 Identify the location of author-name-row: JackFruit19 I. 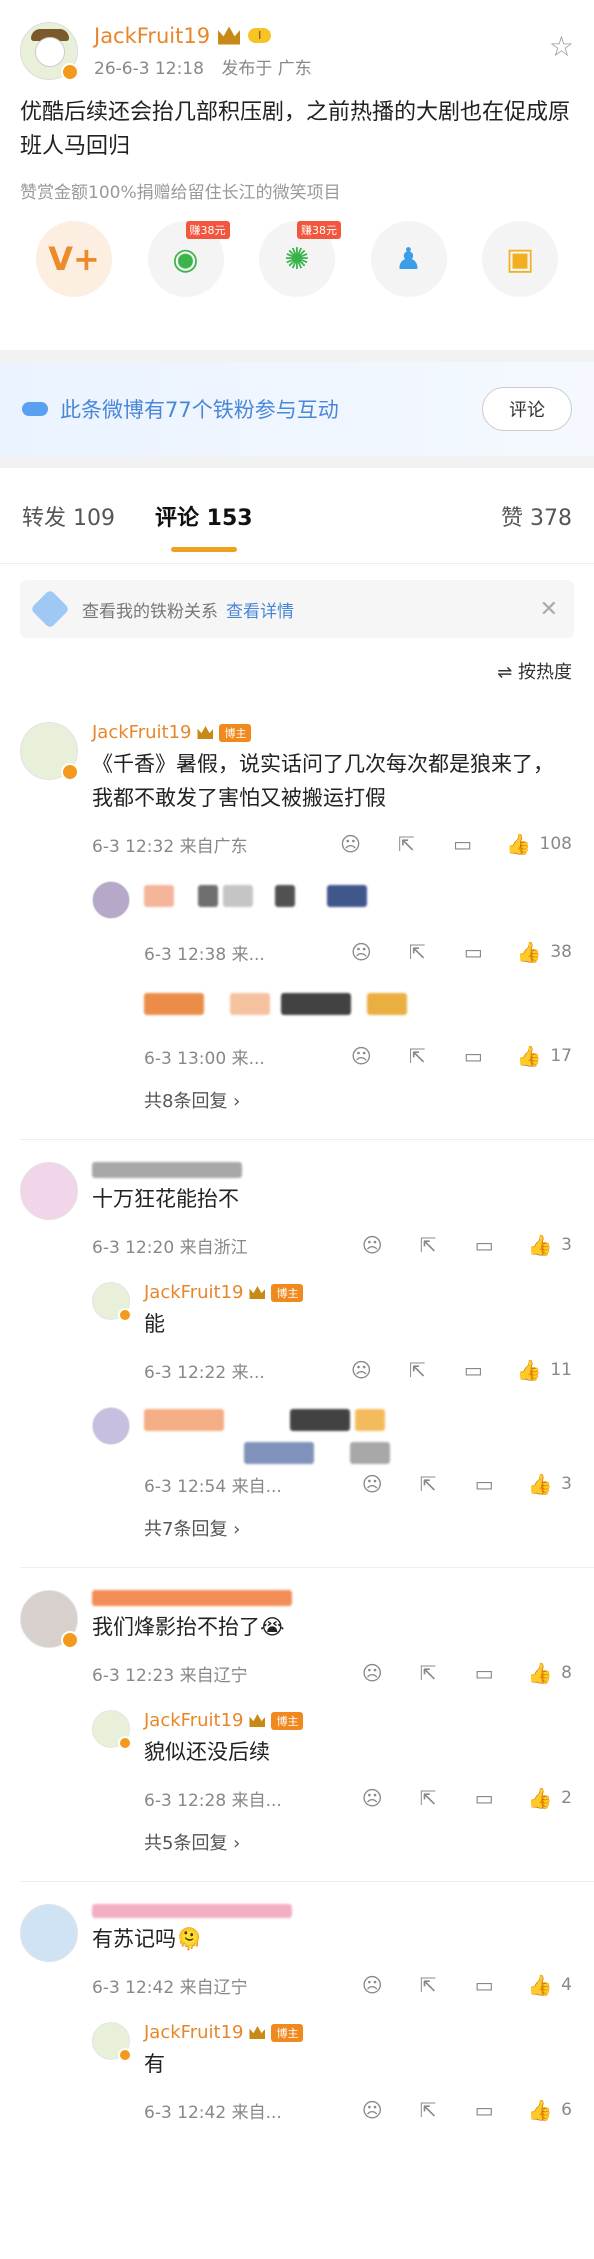
(334, 36).